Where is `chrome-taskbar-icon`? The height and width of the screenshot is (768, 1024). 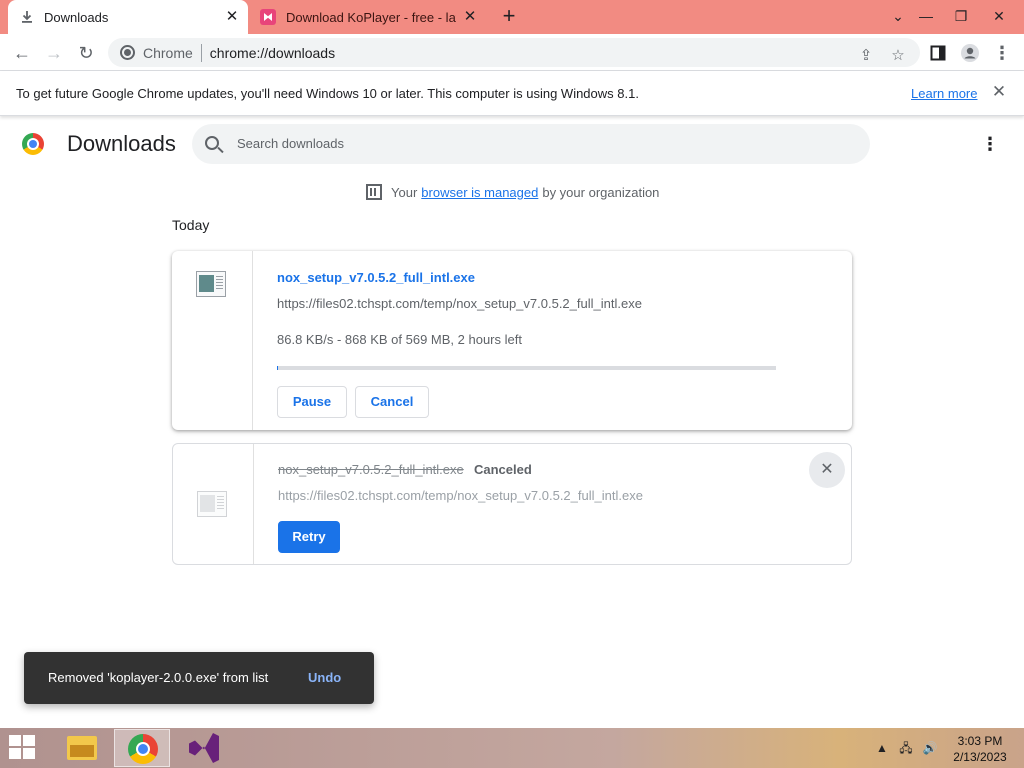
chrome-taskbar-icon is located at coordinates (142, 748).